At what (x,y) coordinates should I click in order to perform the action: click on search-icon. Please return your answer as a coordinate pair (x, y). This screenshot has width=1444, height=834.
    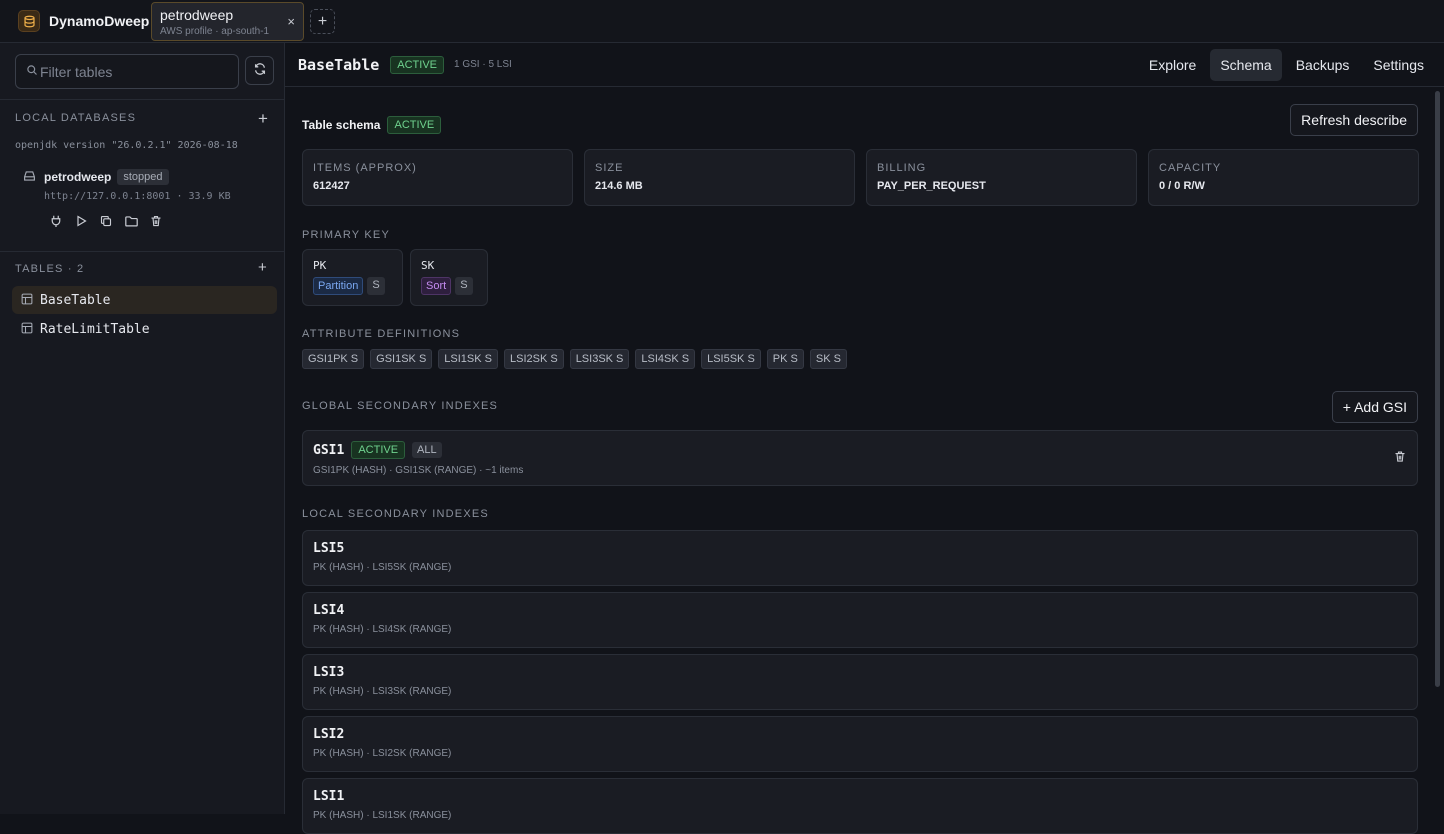
    Looking at the image, I should click on (32, 71).